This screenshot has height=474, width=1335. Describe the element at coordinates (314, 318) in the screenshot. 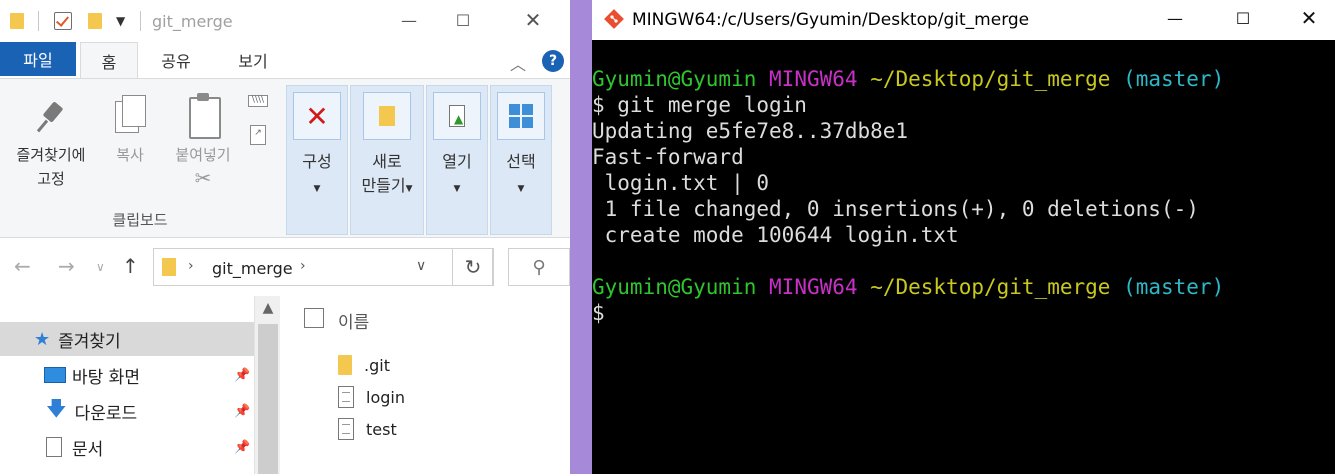

I see `select-all-checkbox` at that location.